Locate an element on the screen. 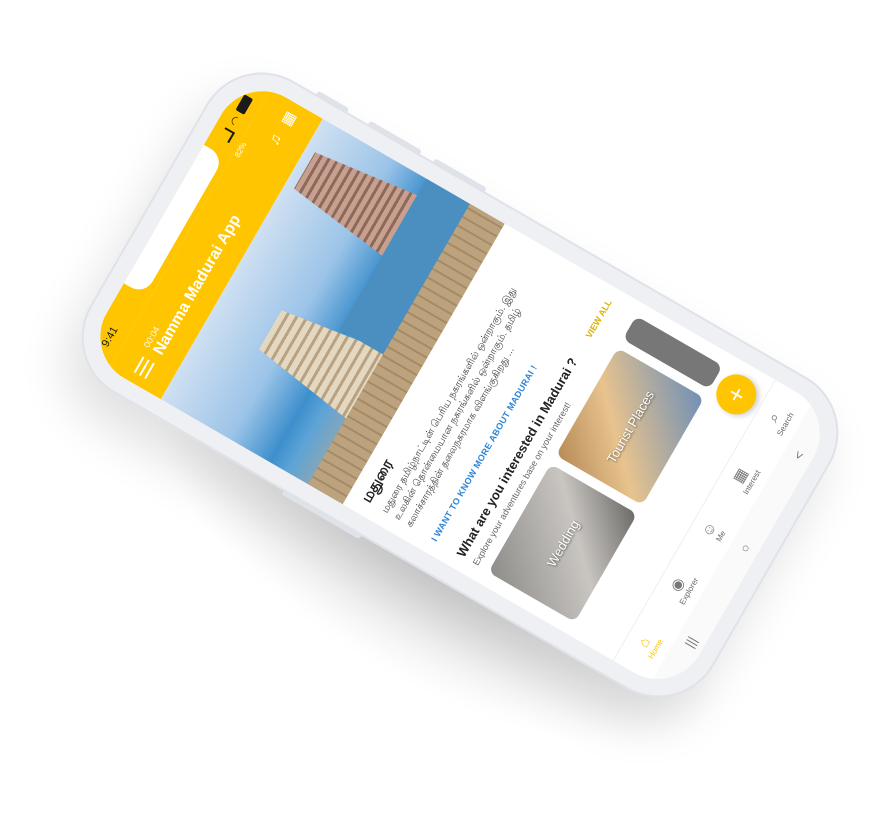 This screenshot has width=880, height=823. battery-icon is located at coordinates (244, 104).